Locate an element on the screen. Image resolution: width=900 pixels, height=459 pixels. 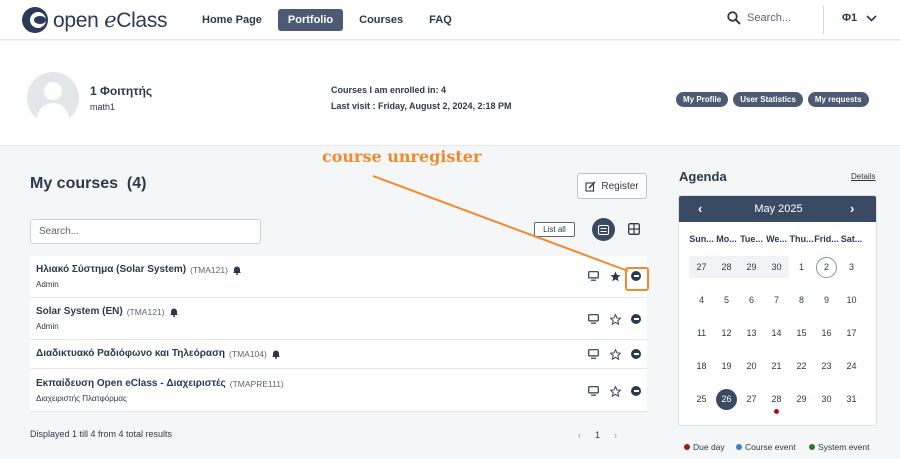
calendar-day: 9 is located at coordinates (826, 300).